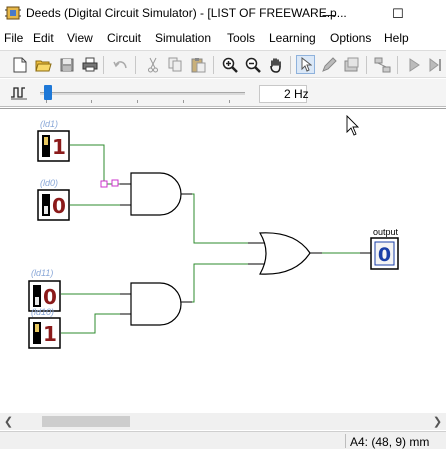  I want to click on chevron-right-icon: ❯, so click(437, 422).